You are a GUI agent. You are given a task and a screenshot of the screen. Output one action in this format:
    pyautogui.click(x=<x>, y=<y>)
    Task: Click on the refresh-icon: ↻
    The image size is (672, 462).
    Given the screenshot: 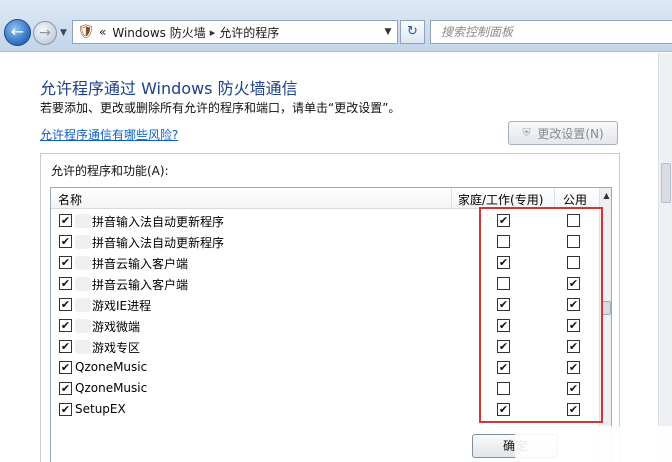 What is the action you would take?
    pyautogui.click(x=412, y=32)
    